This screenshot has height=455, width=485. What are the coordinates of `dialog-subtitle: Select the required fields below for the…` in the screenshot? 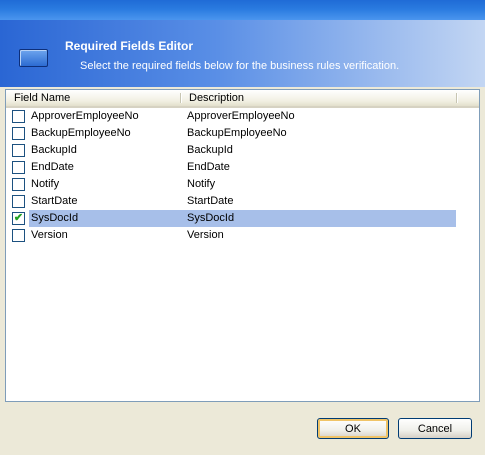 It's located at (240, 66).